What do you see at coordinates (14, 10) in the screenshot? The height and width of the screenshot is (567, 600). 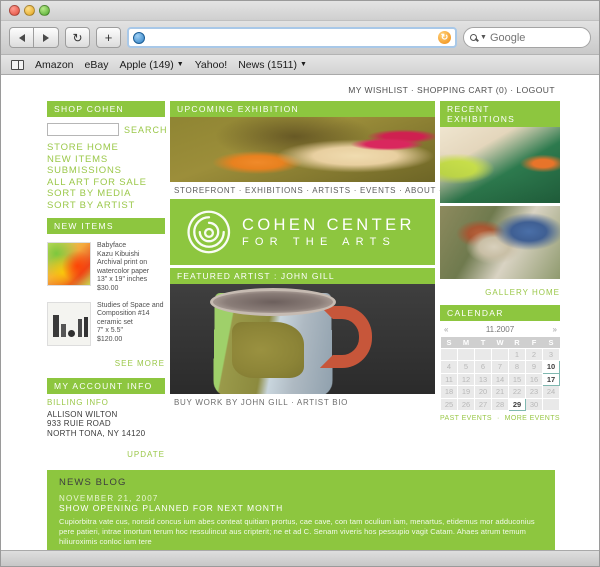 I see `close-window-button` at bounding box center [14, 10].